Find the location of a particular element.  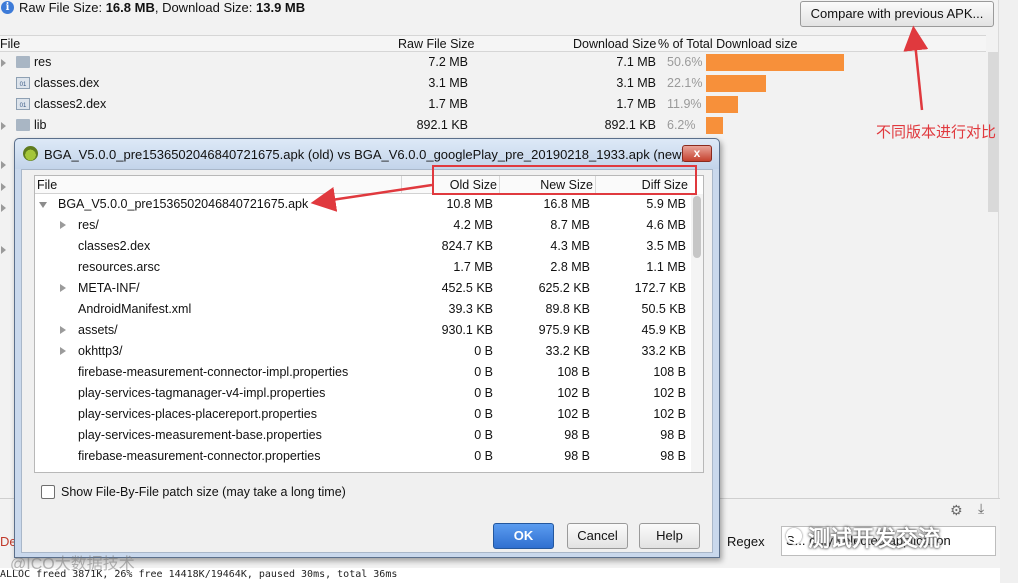

watermark-right: 测试开发交流 is located at coordinates (874, 538).